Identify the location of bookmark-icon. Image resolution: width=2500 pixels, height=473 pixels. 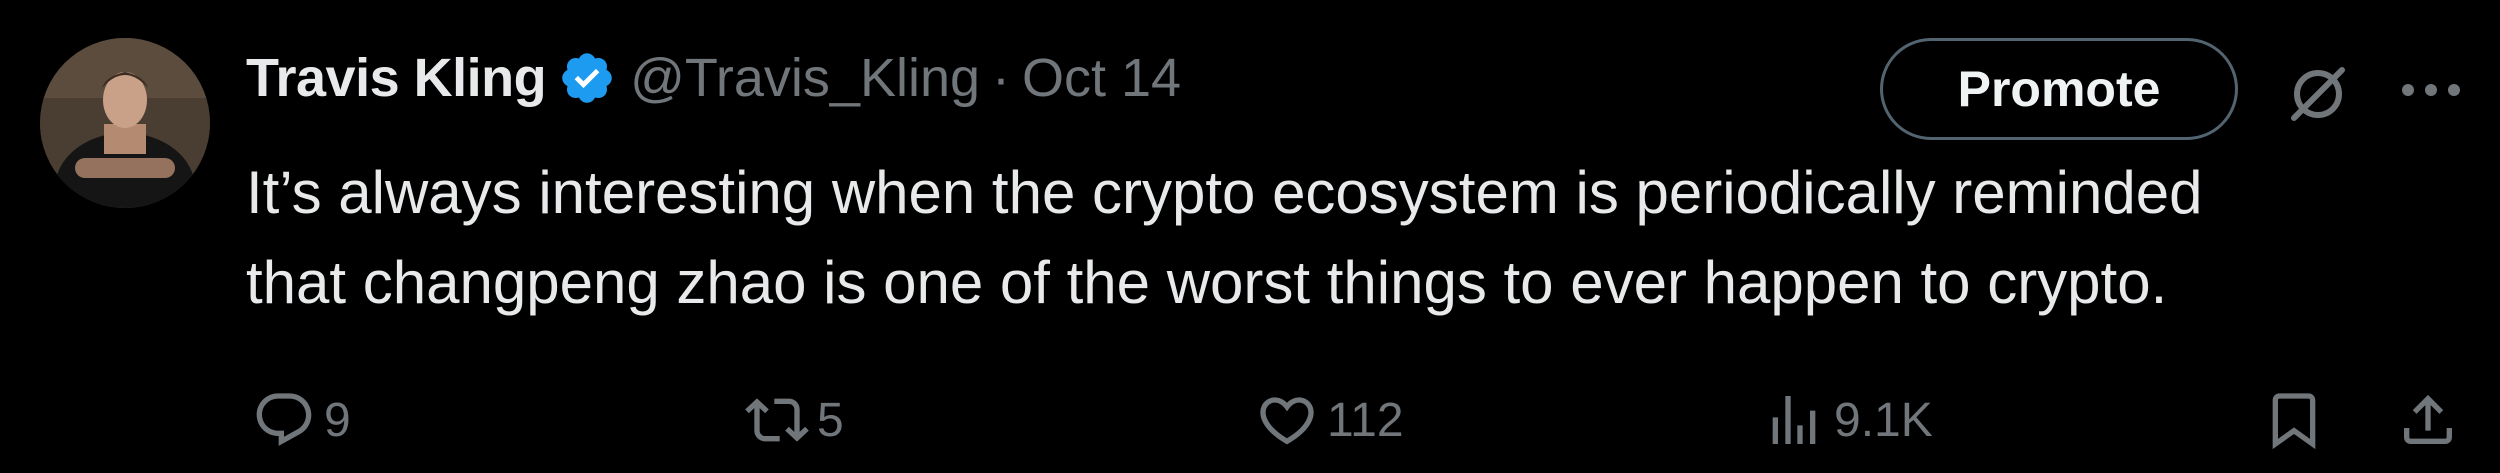
(2294, 421).